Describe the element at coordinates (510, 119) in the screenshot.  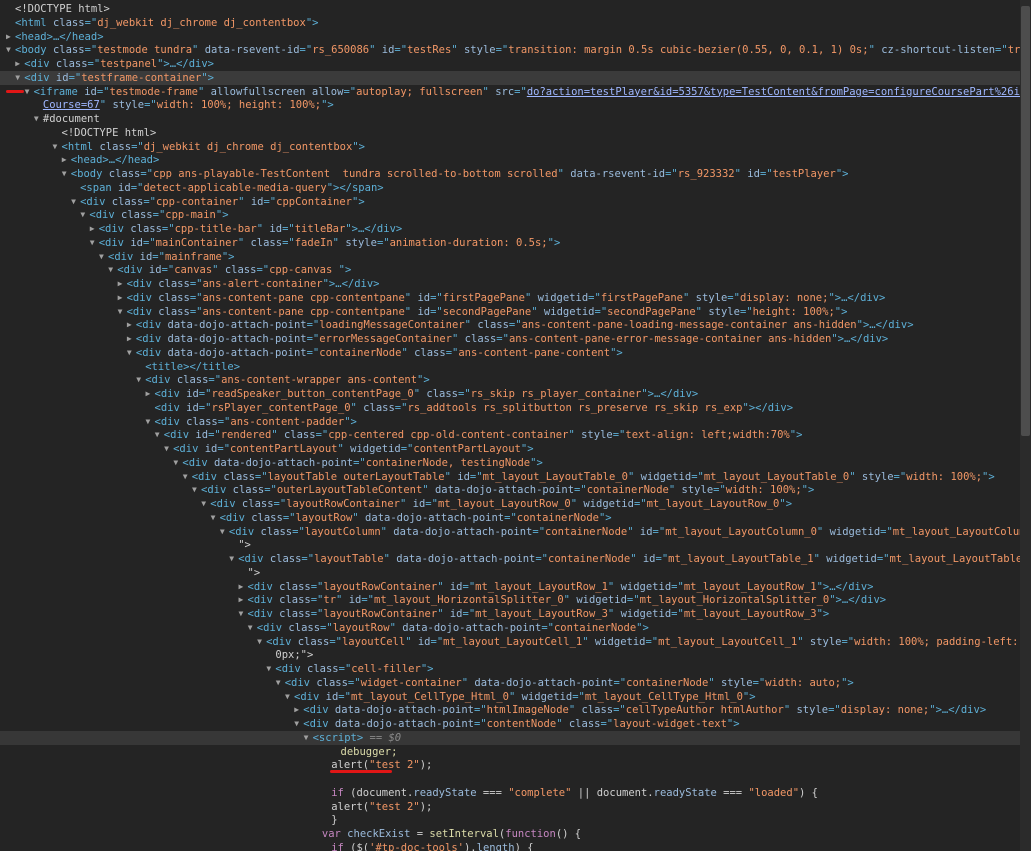
I see `dom-tree-row: ▼ #document` at that location.